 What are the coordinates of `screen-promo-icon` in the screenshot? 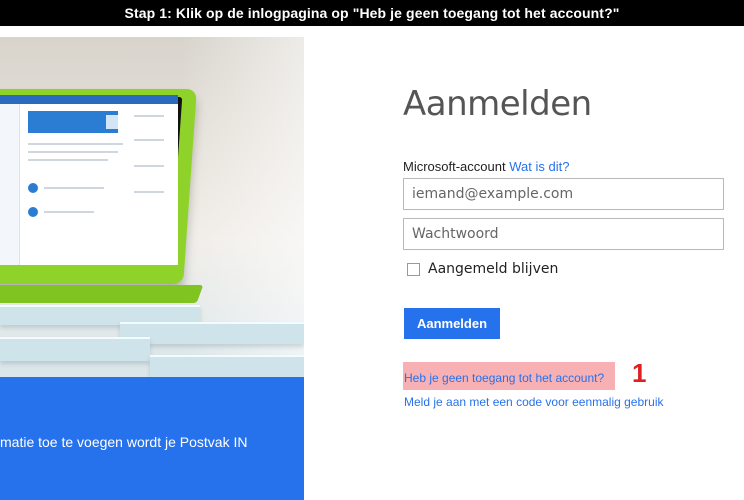 It's located at (114, 122).